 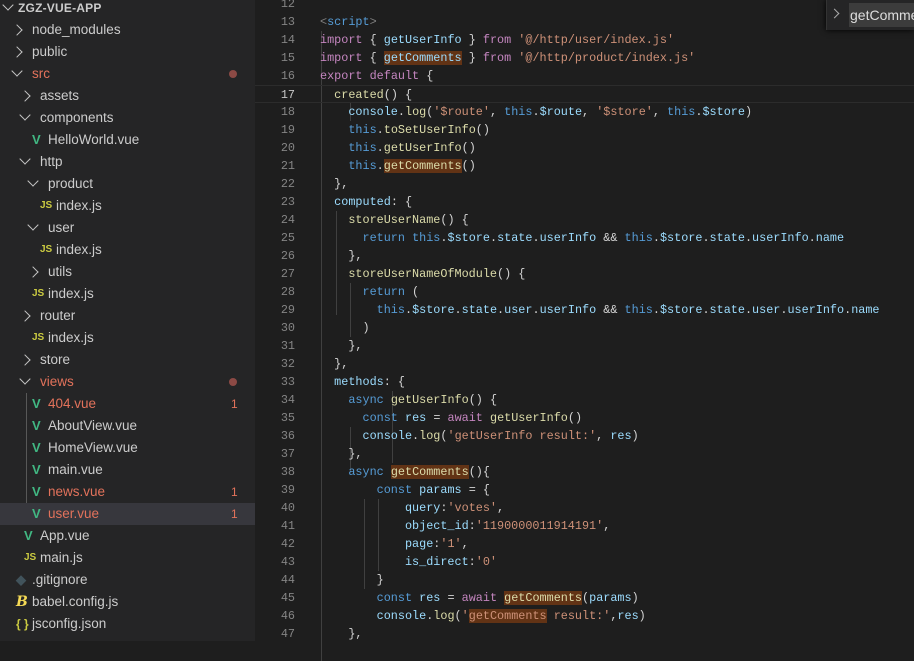 What do you see at coordinates (127, 228) in the screenshot?
I see `folder-item: user` at bounding box center [127, 228].